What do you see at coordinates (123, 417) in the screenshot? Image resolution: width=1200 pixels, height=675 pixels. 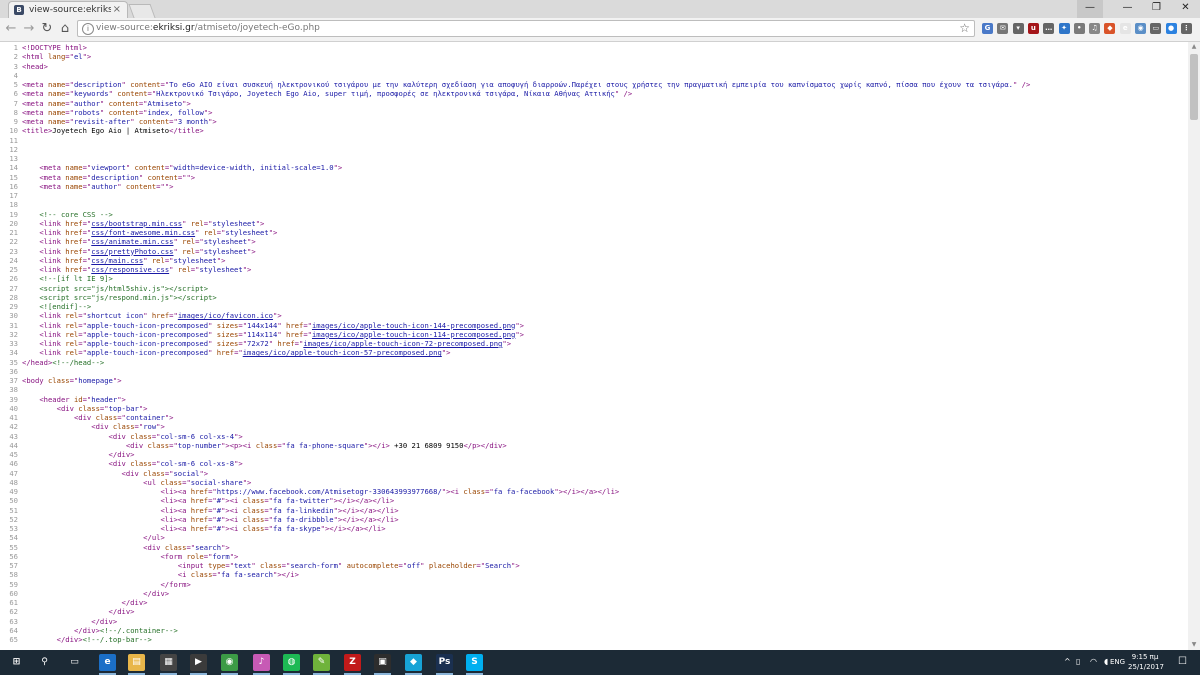 I see `line-code: <div class="container">` at bounding box center [123, 417].